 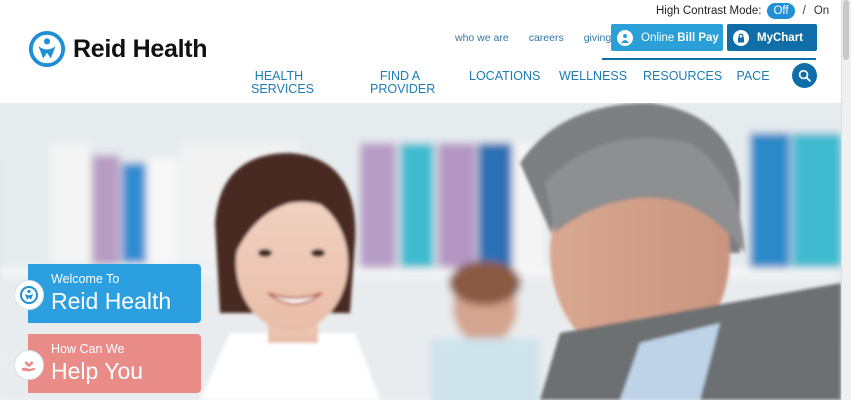 I want to click on online-bill-pay-button: Online Bill Pay, so click(x=667, y=37).